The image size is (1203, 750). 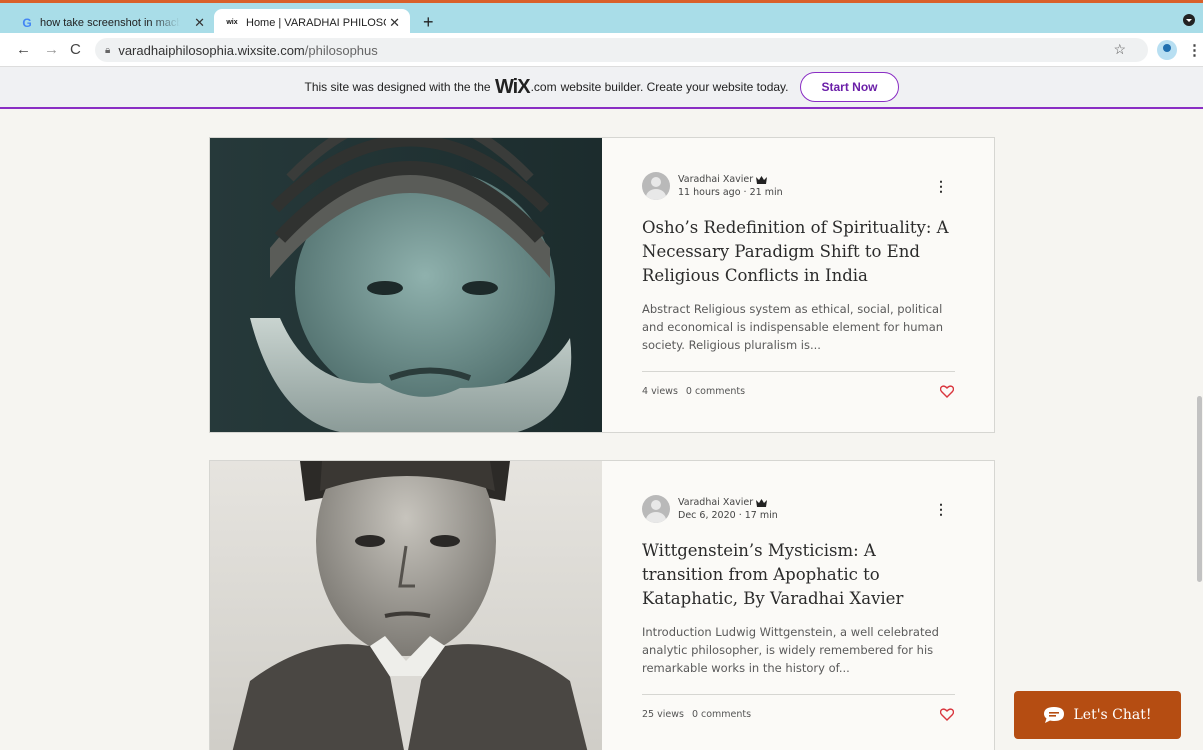 I want to click on lock-icon: 🔒︎, so click(x=108, y=50).